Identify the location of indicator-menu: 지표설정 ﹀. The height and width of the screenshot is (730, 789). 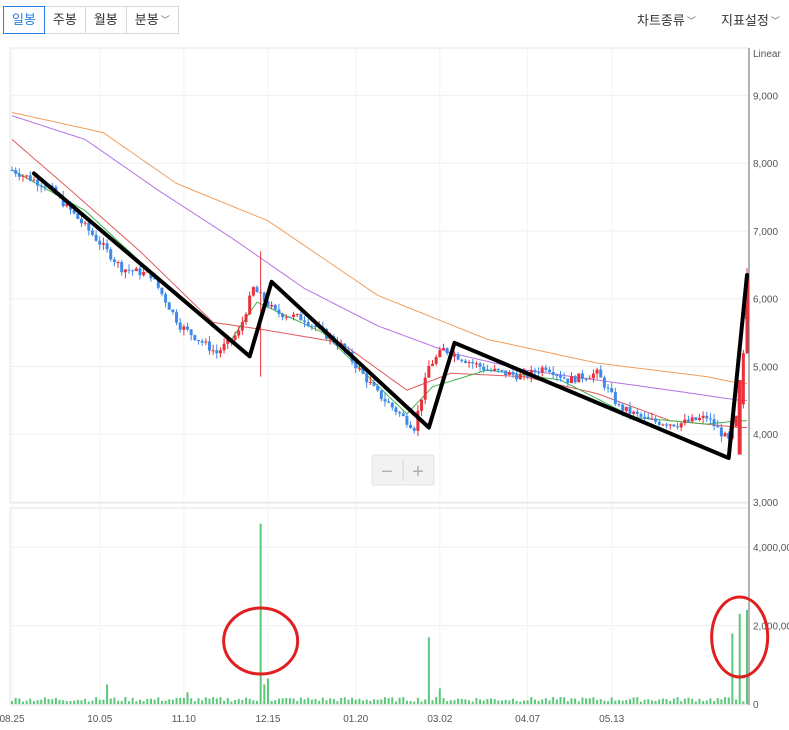
(750, 19).